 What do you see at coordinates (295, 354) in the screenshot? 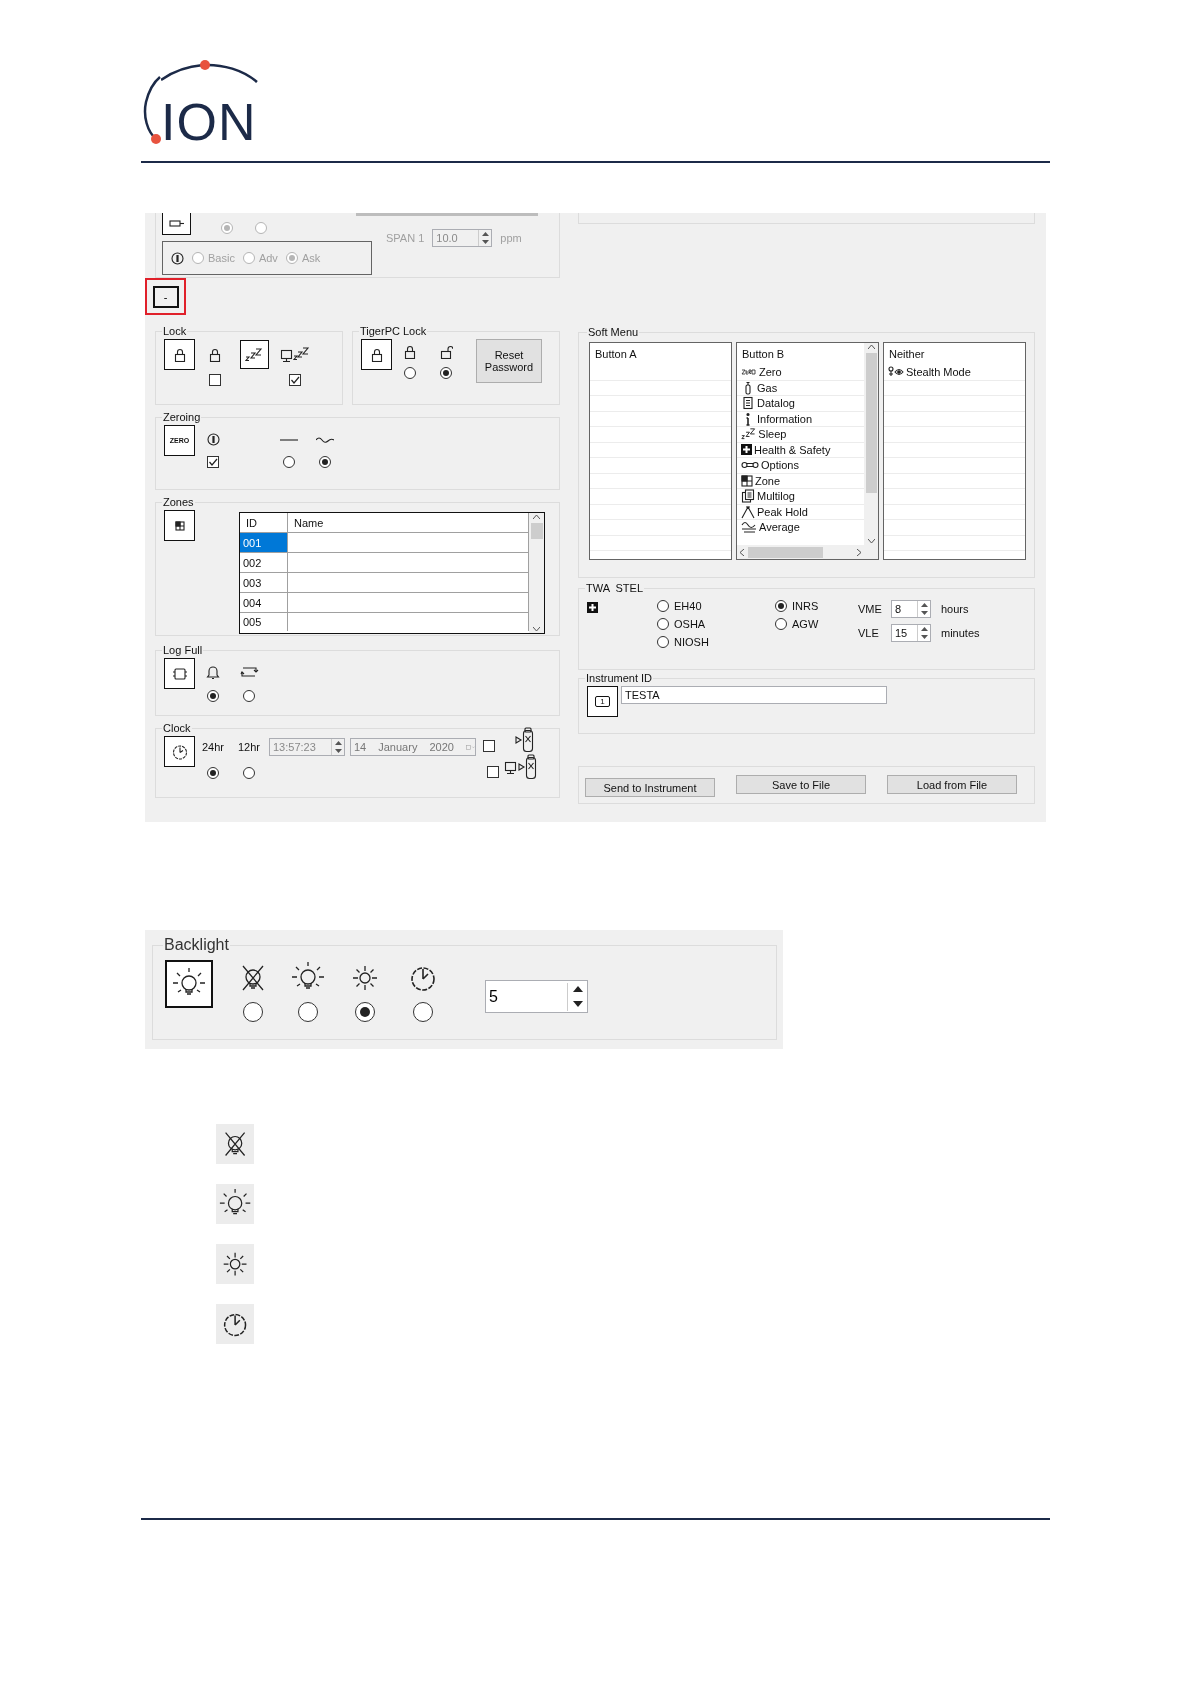
I see `computer-sleep-icon` at bounding box center [295, 354].